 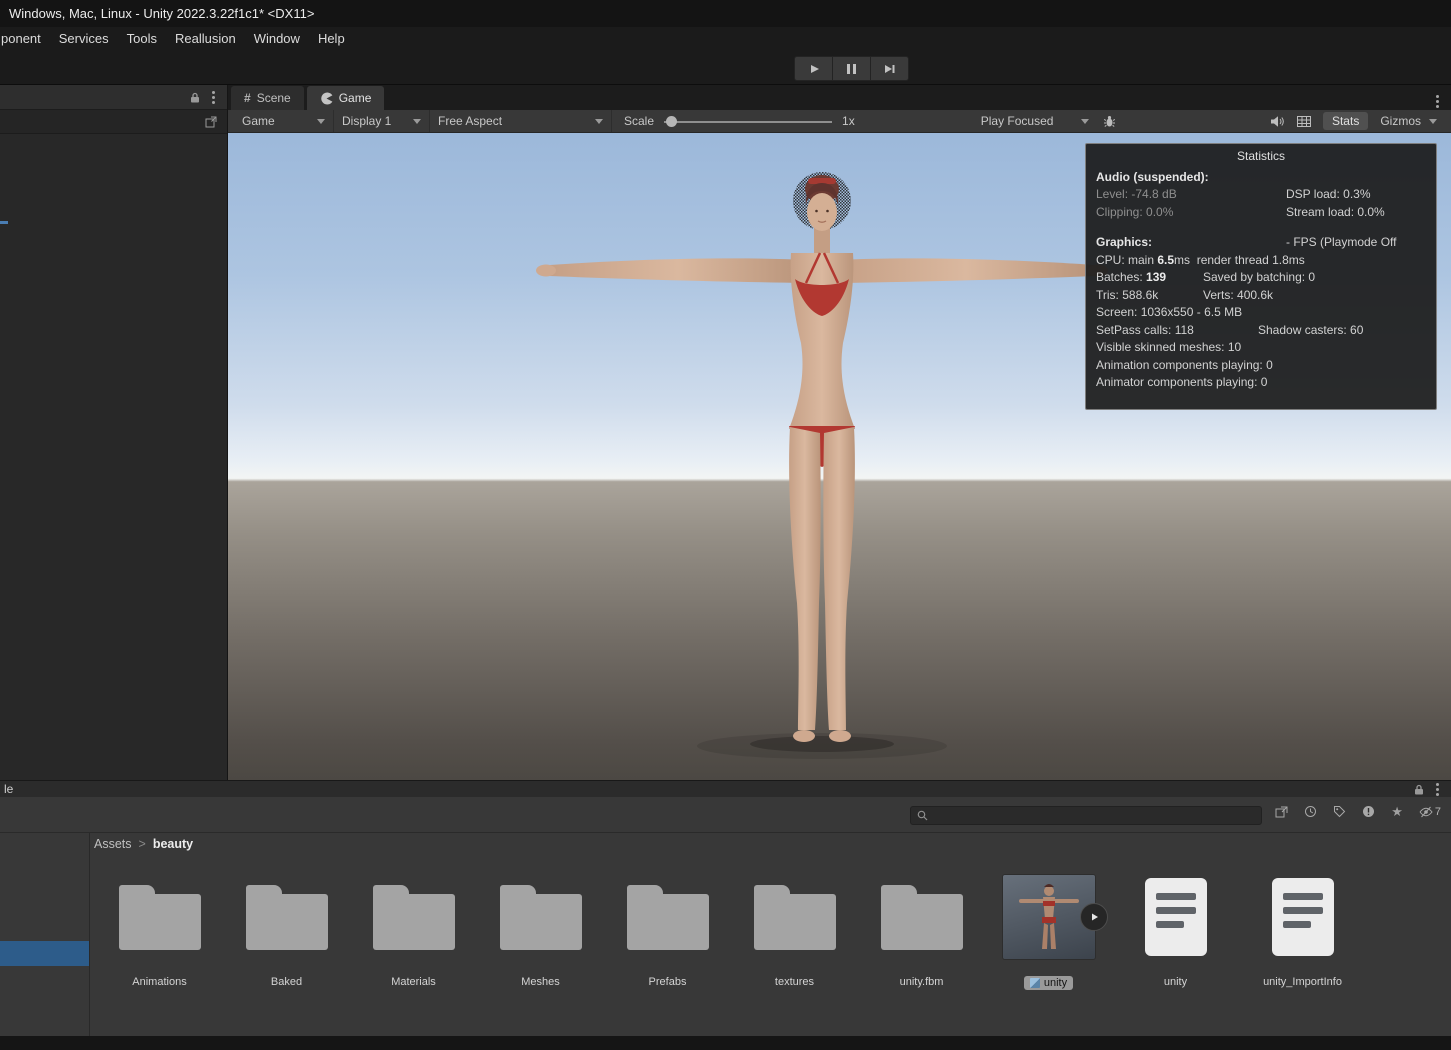 I want to click on step-button, so click(x=889, y=68).